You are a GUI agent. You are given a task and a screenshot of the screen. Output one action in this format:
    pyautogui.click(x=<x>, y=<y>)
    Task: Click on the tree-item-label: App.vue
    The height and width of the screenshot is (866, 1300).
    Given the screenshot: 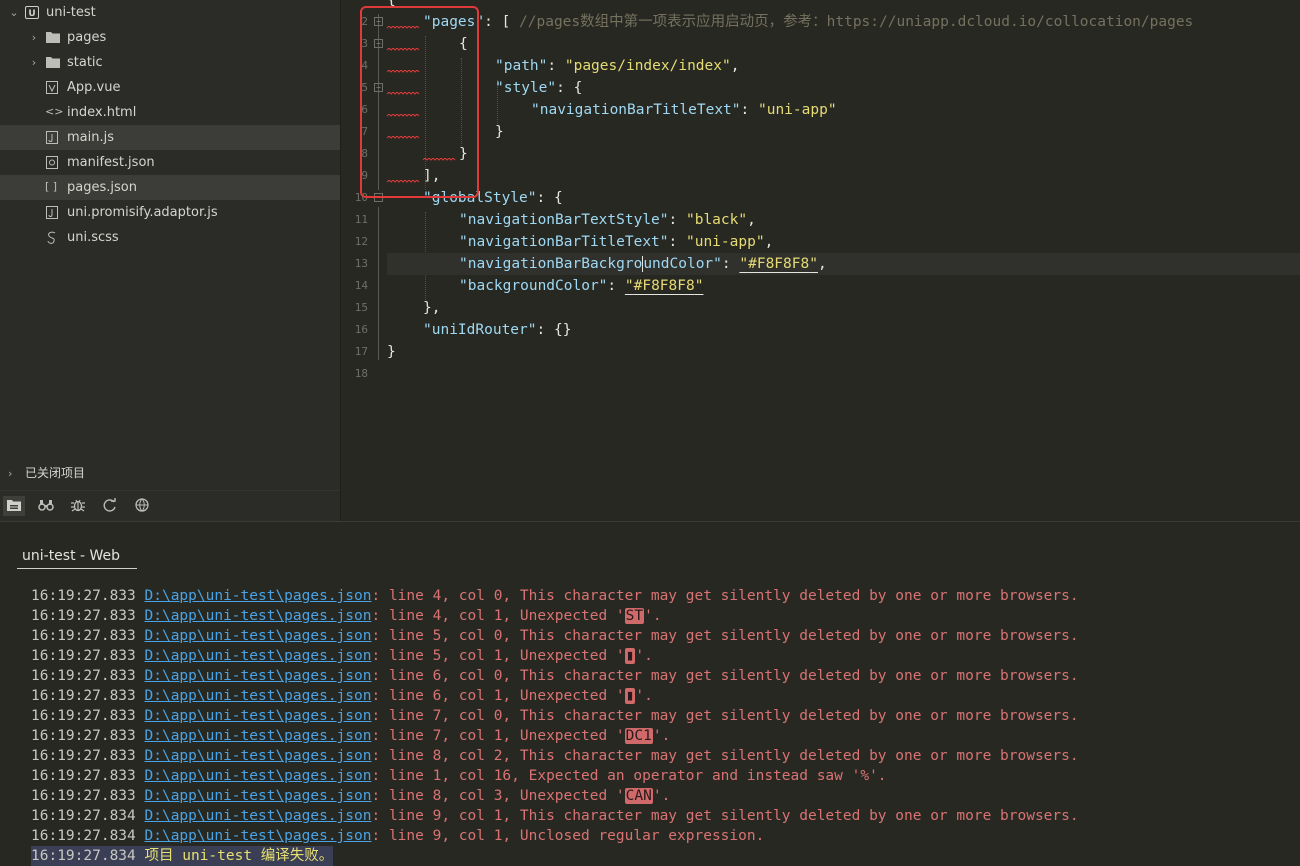 What is the action you would take?
    pyautogui.click(x=94, y=87)
    